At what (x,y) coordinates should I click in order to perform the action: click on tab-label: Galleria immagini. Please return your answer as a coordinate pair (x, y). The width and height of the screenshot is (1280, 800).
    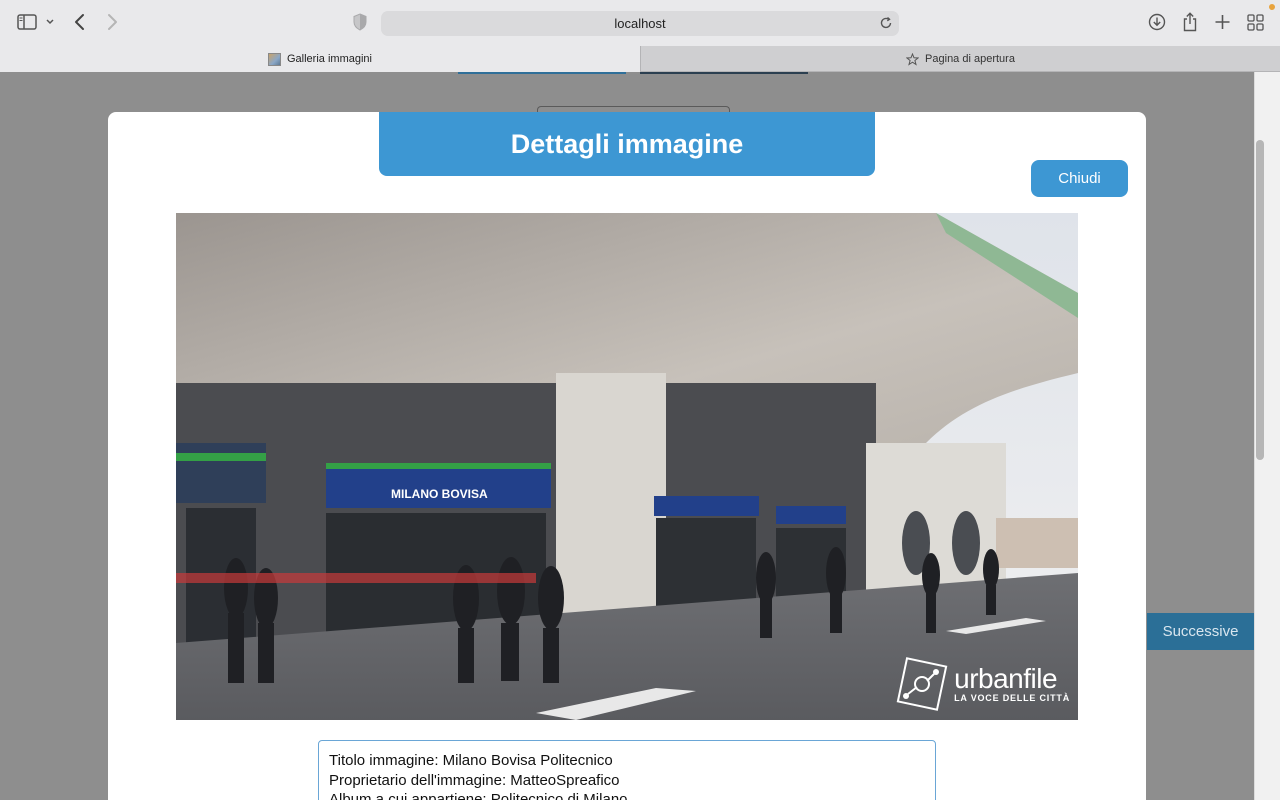
    Looking at the image, I should click on (329, 59).